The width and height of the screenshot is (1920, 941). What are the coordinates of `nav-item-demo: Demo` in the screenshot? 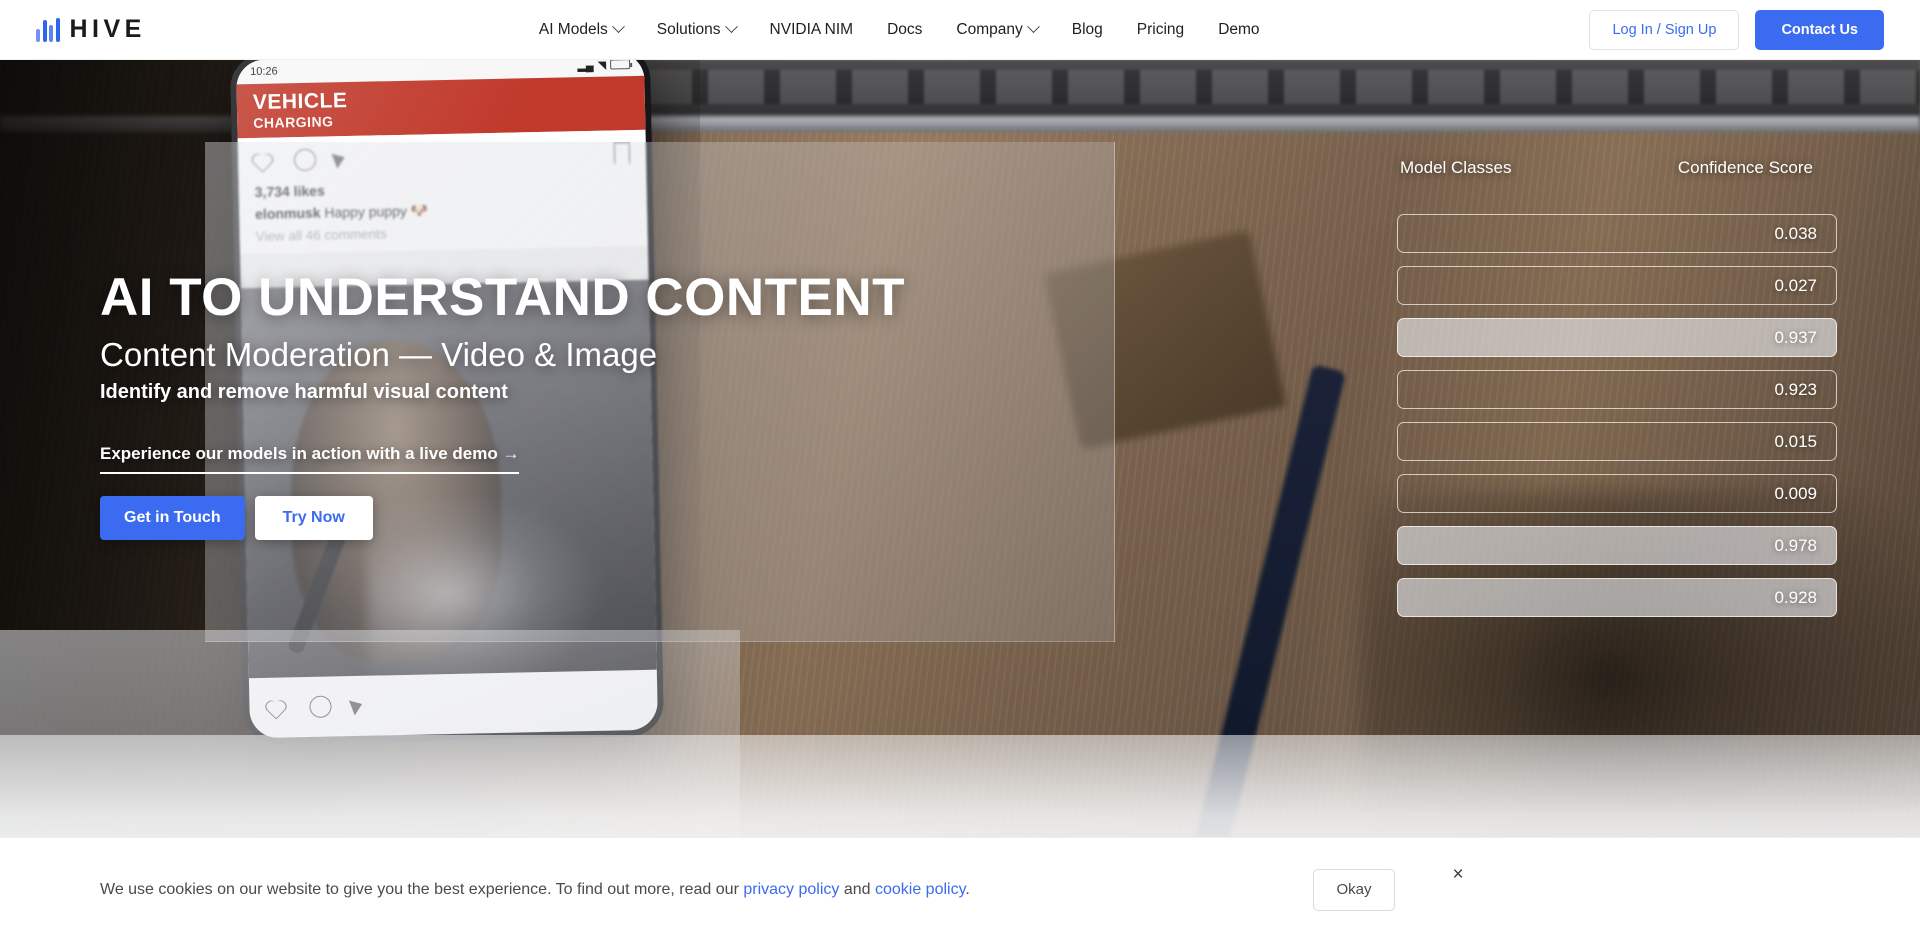 It's located at (1238, 30).